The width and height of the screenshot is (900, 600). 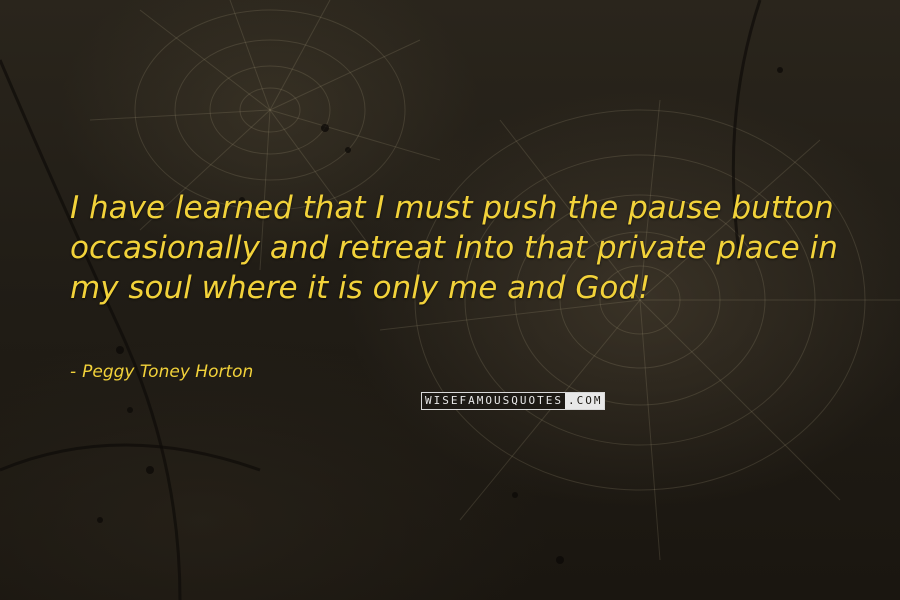 I want to click on author-dash: -, so click(x=73, y=372).